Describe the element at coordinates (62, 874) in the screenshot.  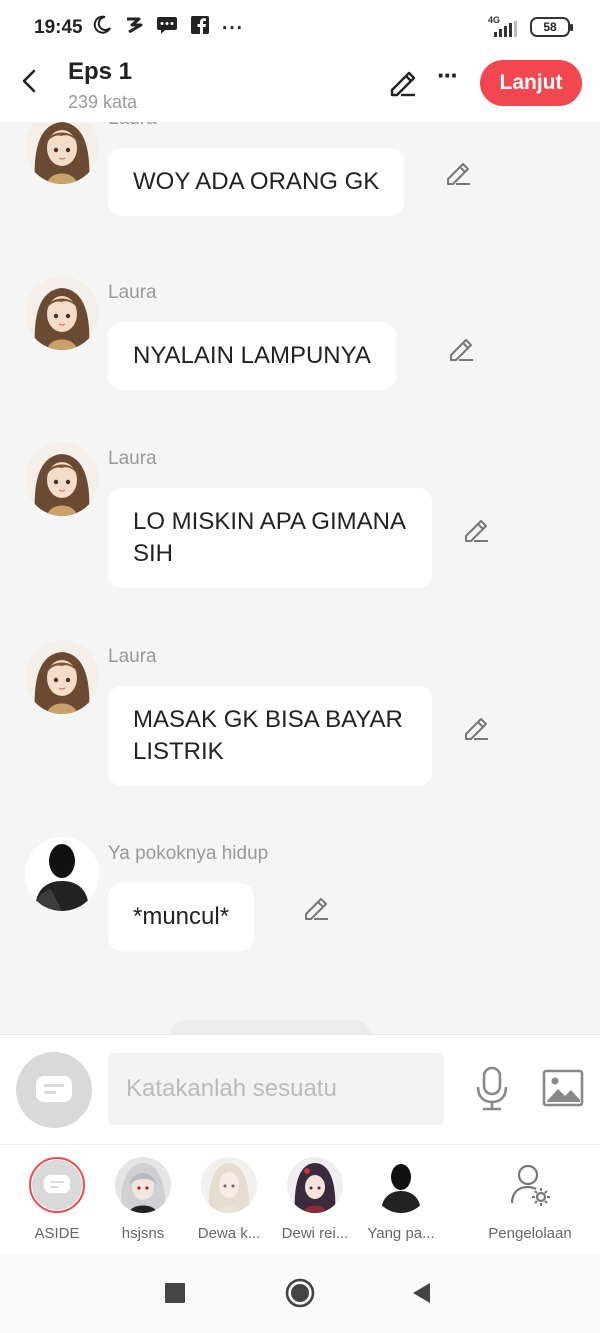
I see `silhouette-avatar` at that location.